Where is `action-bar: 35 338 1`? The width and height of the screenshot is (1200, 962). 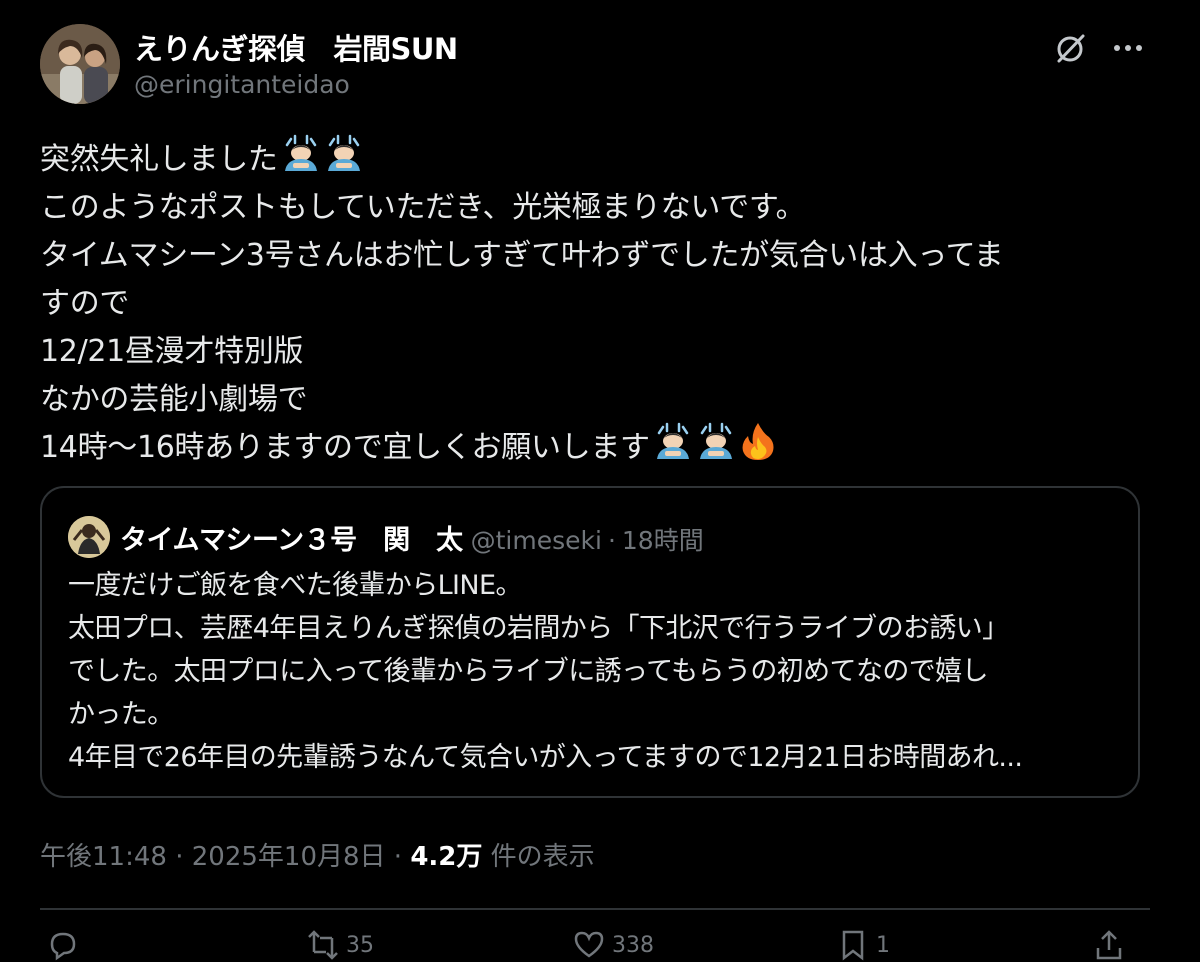
action-bar: 35 338 1 is located at coordinates (600, 944).